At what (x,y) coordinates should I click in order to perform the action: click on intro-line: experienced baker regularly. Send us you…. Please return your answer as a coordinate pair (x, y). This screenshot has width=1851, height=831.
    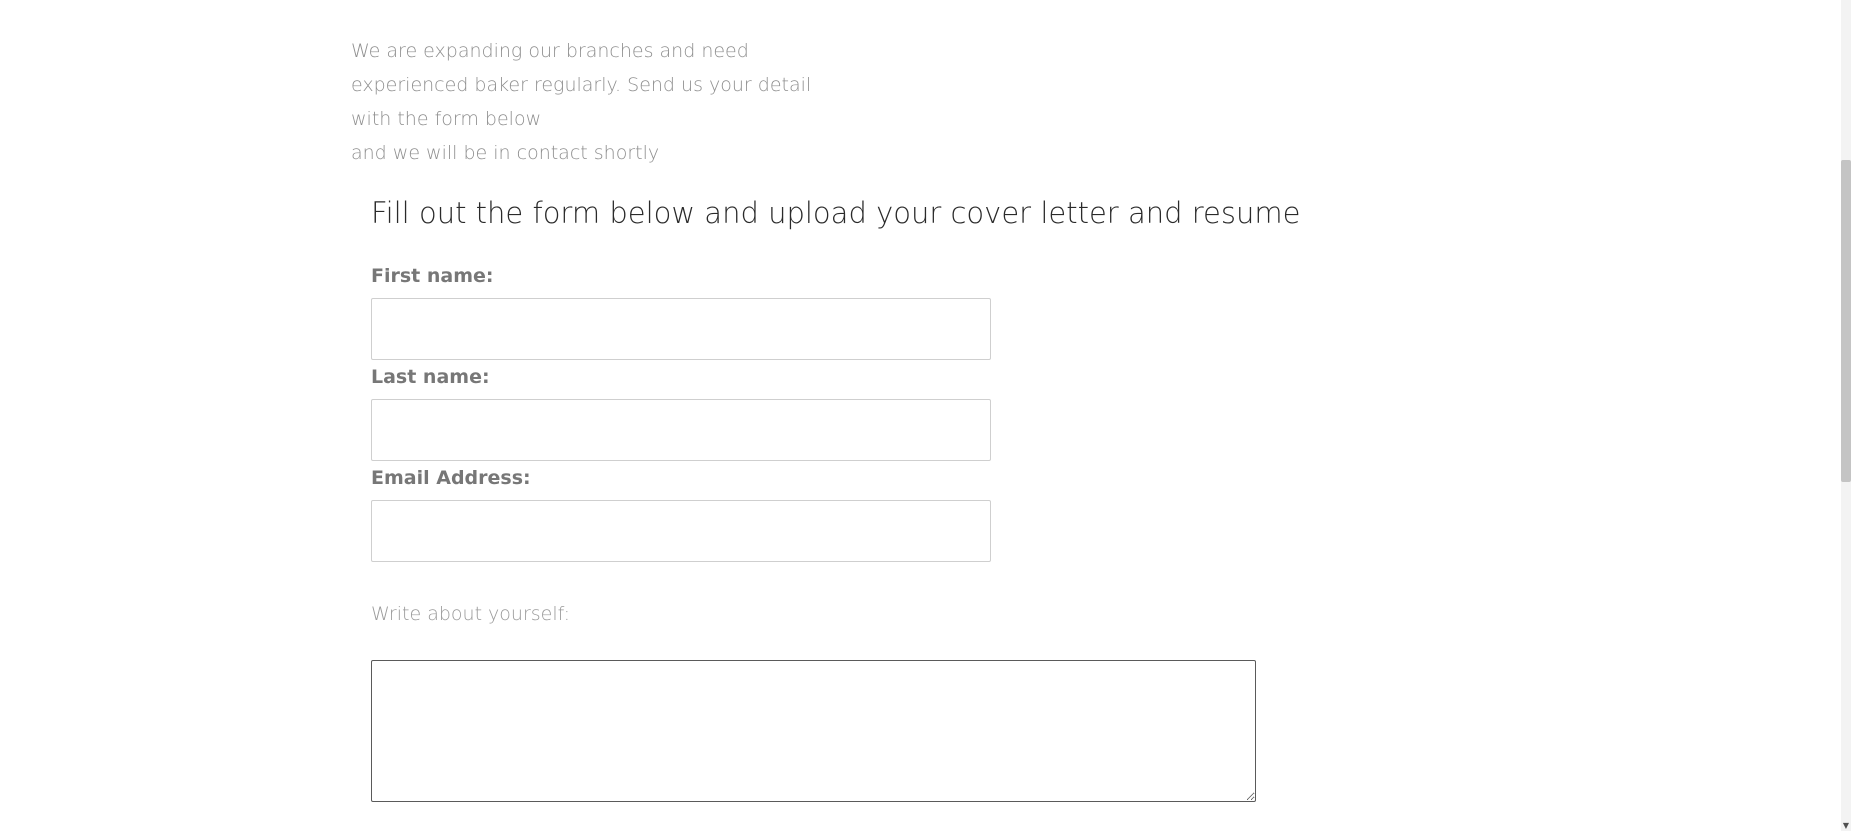
    Looking at the image, I should click on (581, 85).